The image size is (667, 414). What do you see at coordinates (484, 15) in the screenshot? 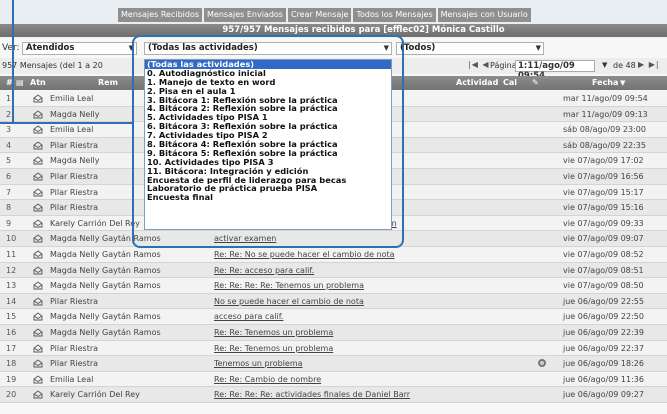
I see `tab-with-user: Mensajes con Usuario` at bounding box center [484, 15].